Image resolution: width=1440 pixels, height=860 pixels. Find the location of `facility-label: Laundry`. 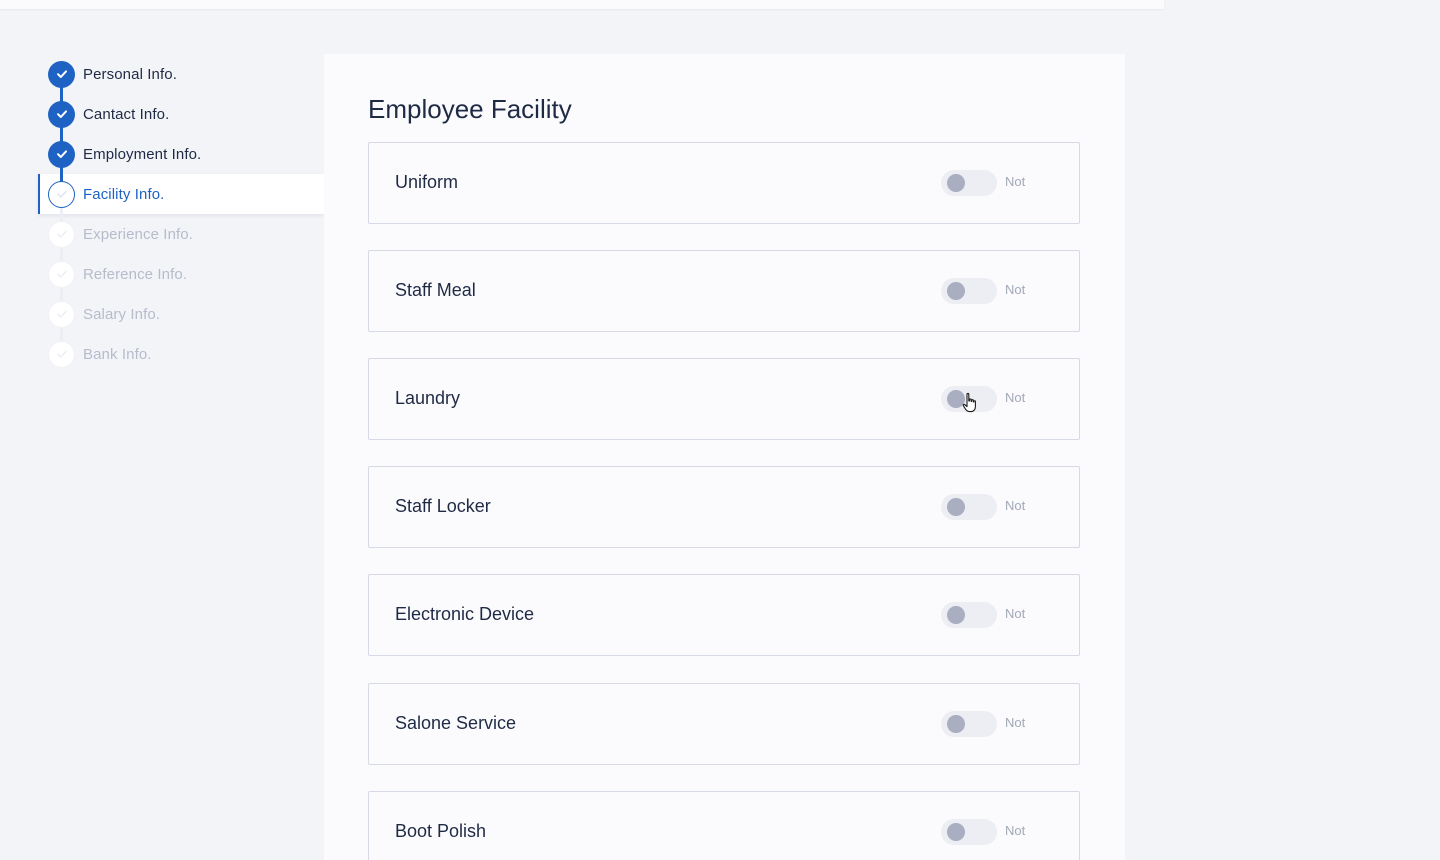

facility-label: Laundry is located at coordinates (428, 398).